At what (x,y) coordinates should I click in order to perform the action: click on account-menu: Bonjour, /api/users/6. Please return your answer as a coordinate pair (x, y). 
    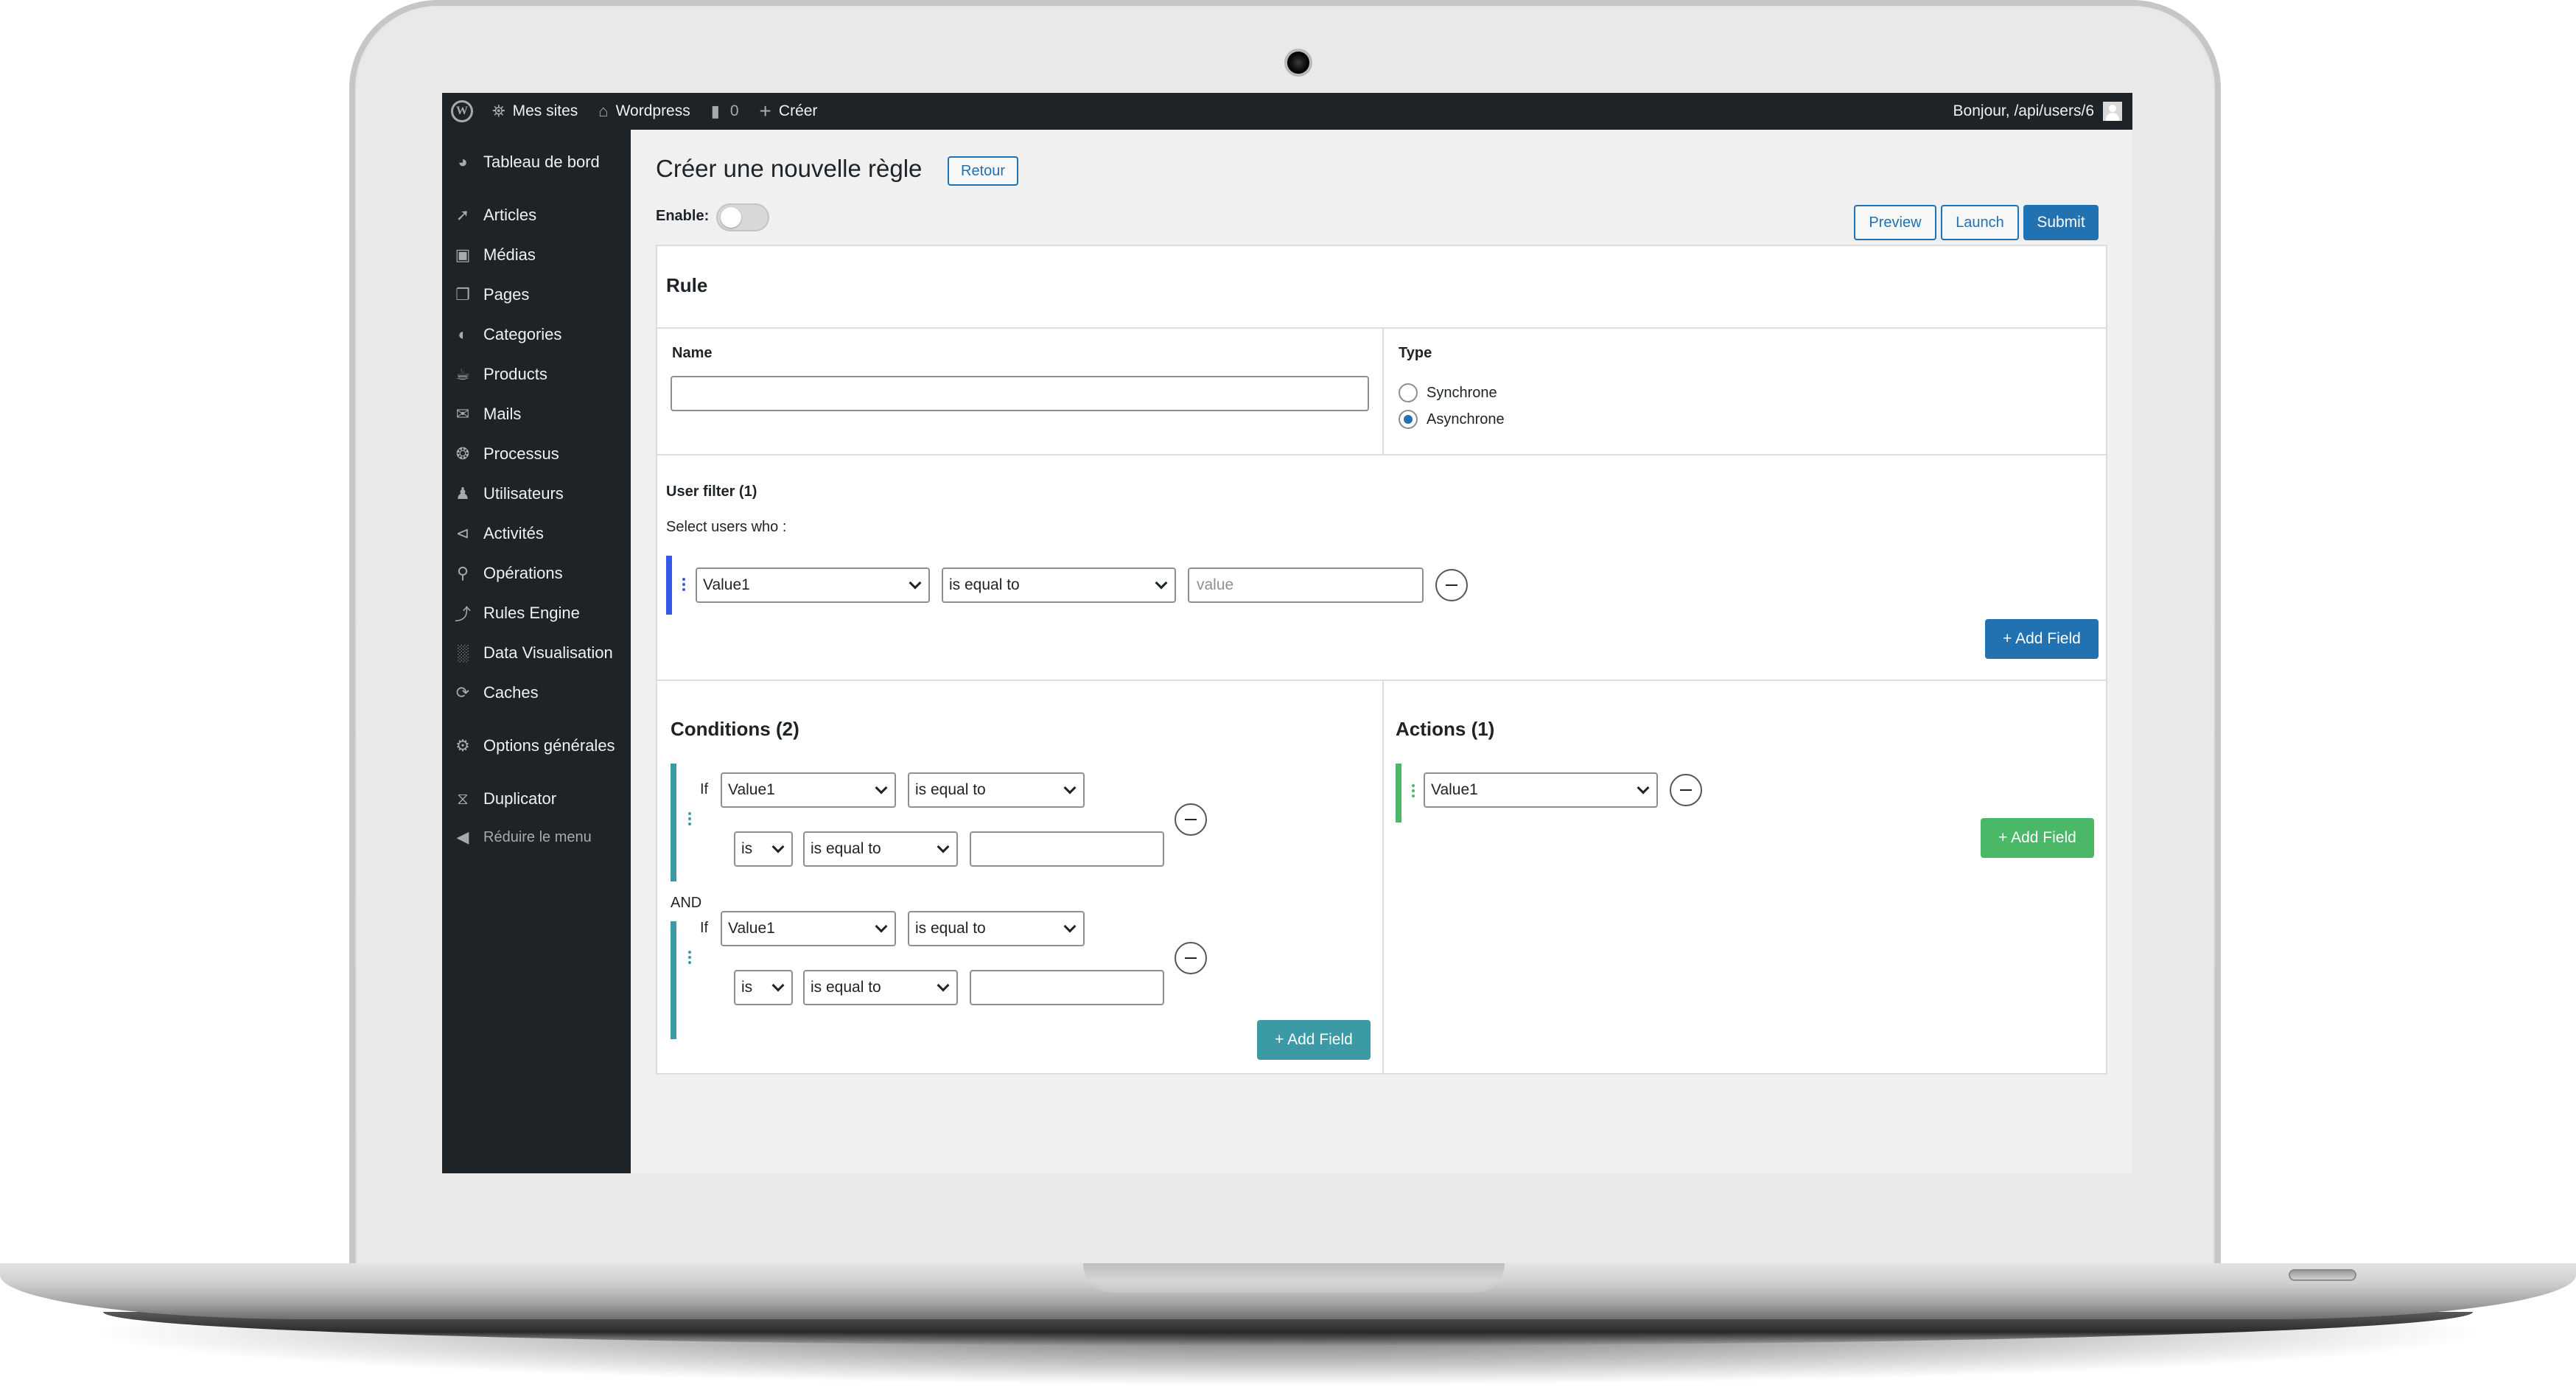
    Looking at the image, I should click on (2042, 111).